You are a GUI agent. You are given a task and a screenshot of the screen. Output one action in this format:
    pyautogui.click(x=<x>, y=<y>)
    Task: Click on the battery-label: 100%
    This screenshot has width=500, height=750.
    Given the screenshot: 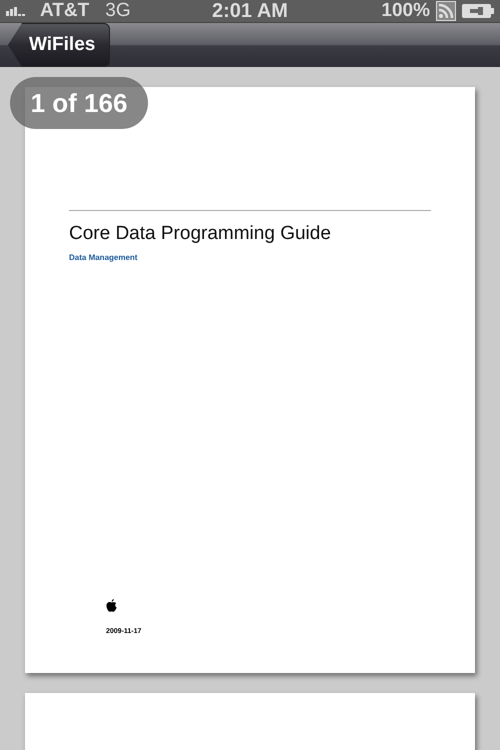 What is the action you would take?
    pyautogui.click(x=405, y=11)
    